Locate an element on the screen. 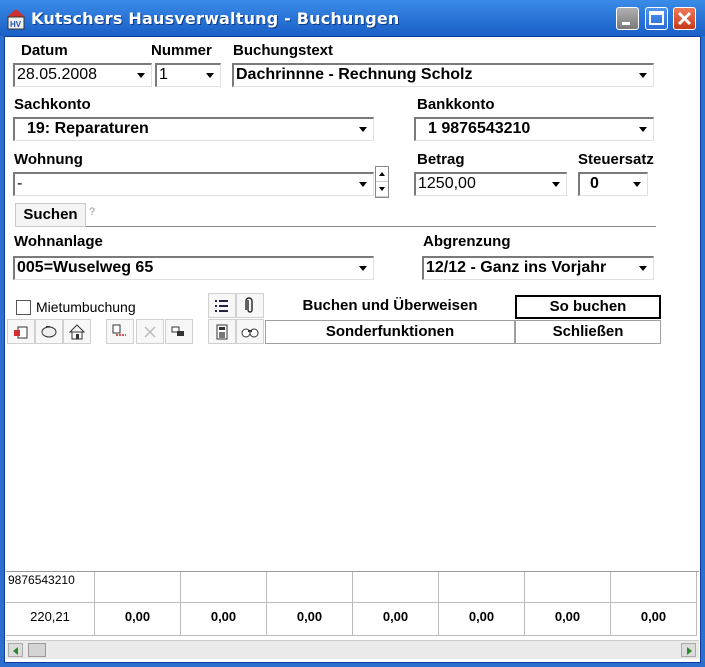 This screenshot has width=705, height=667. attachment-icon is located at coordinates (249, 305).